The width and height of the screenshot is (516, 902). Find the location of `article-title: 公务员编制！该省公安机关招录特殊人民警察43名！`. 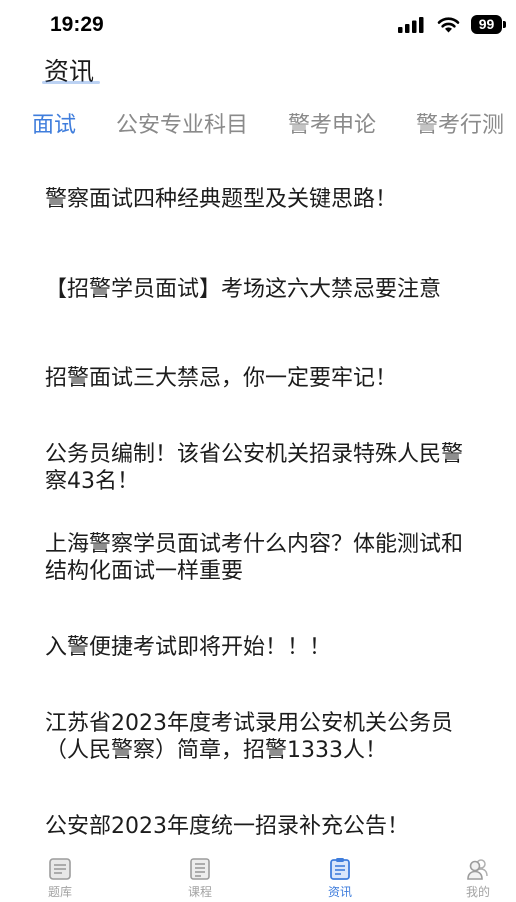

article-title: 公务员编制！该省公安机关招录特殊人民警察43名！ is located at coordinates (254, 468).